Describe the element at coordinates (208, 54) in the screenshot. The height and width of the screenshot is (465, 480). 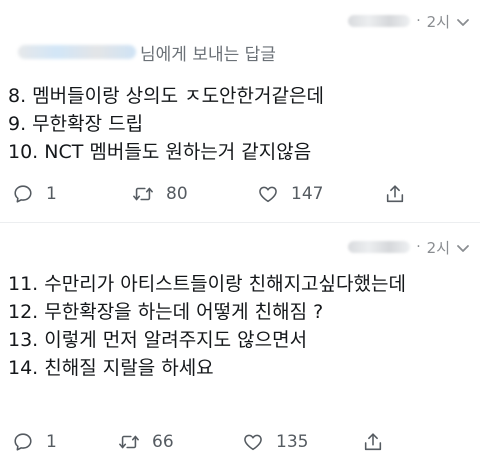
I see `reply-to-label: 님에게 보내는 답글` at that location.